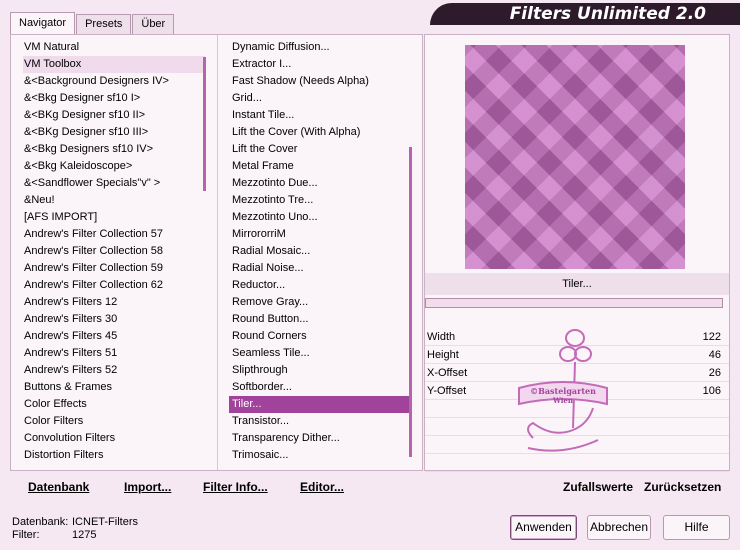 This screenshot has width=740, height=550. I want to click on param-value: 106, so click(711, 391).